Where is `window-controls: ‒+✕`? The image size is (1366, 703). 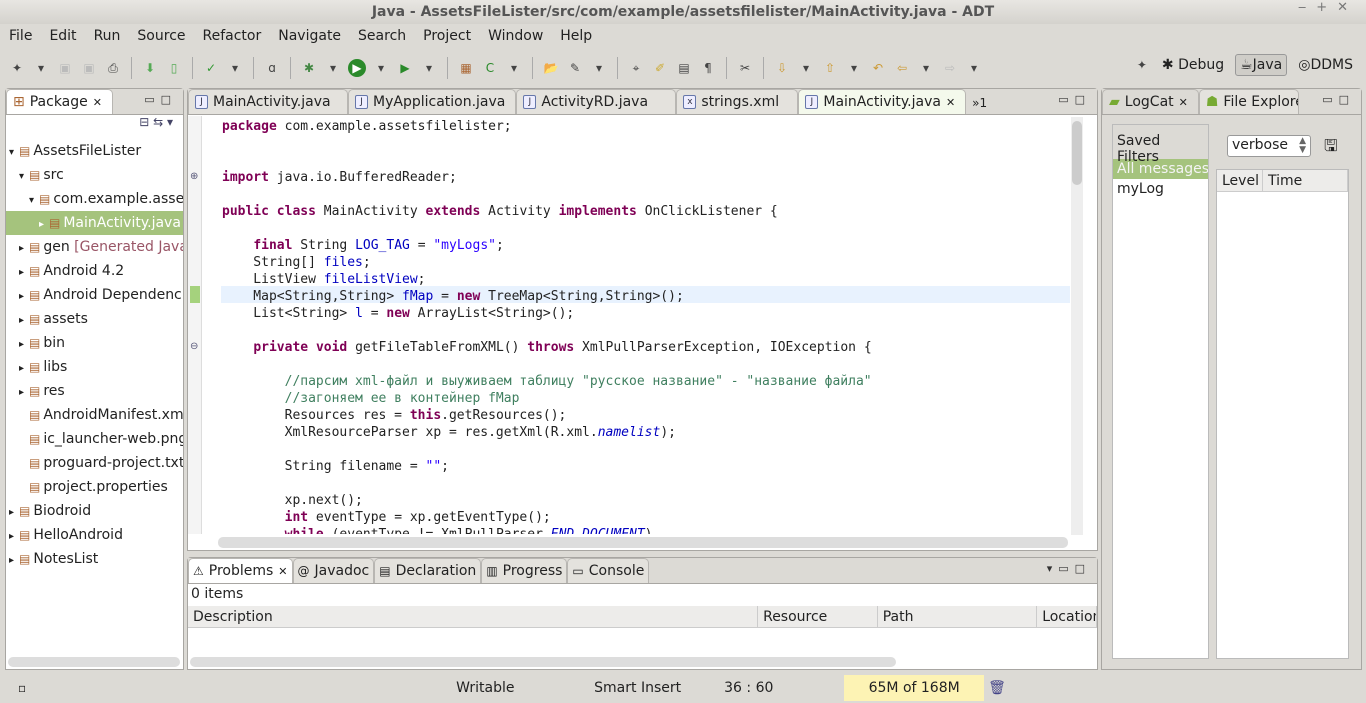
window-controls: ‒+✕ is located at coordinates (1328, 7).